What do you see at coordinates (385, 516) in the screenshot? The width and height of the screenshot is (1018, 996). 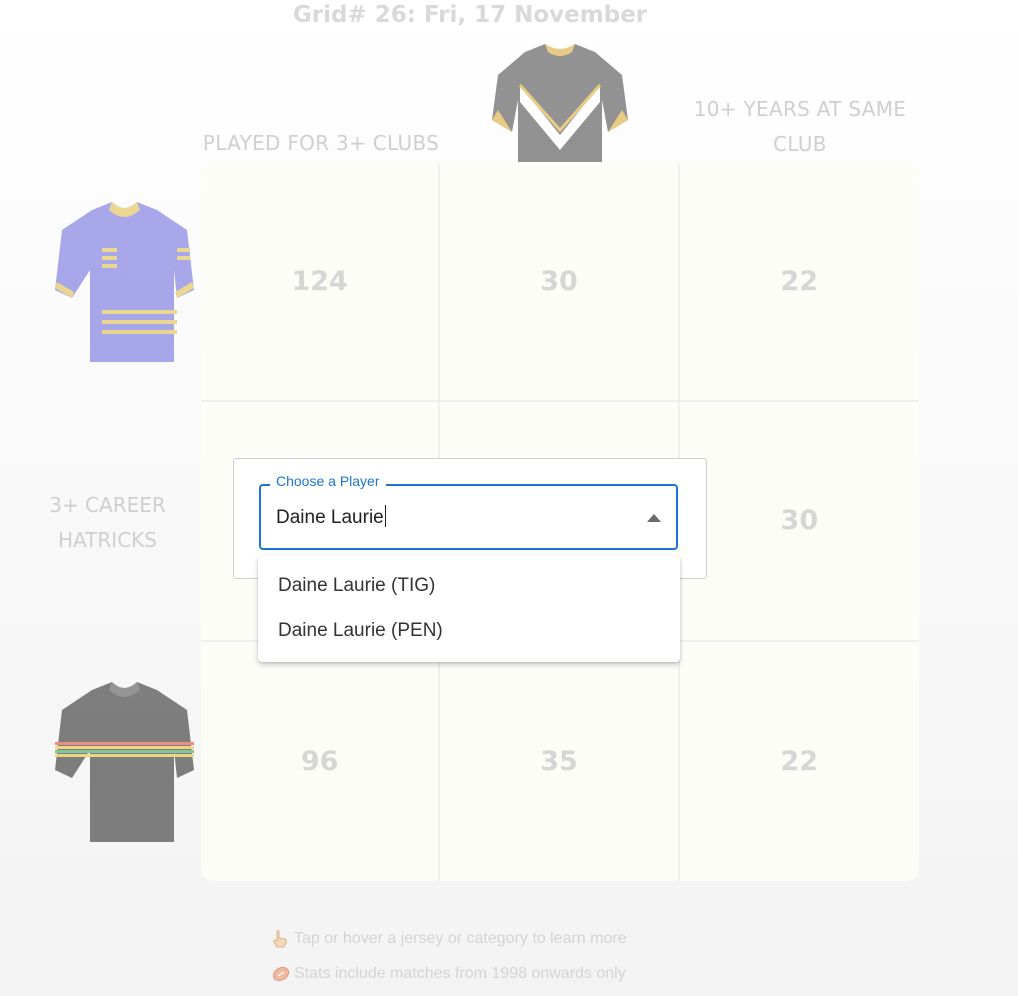 I see `text-caret` at bounding box center [385, 516].